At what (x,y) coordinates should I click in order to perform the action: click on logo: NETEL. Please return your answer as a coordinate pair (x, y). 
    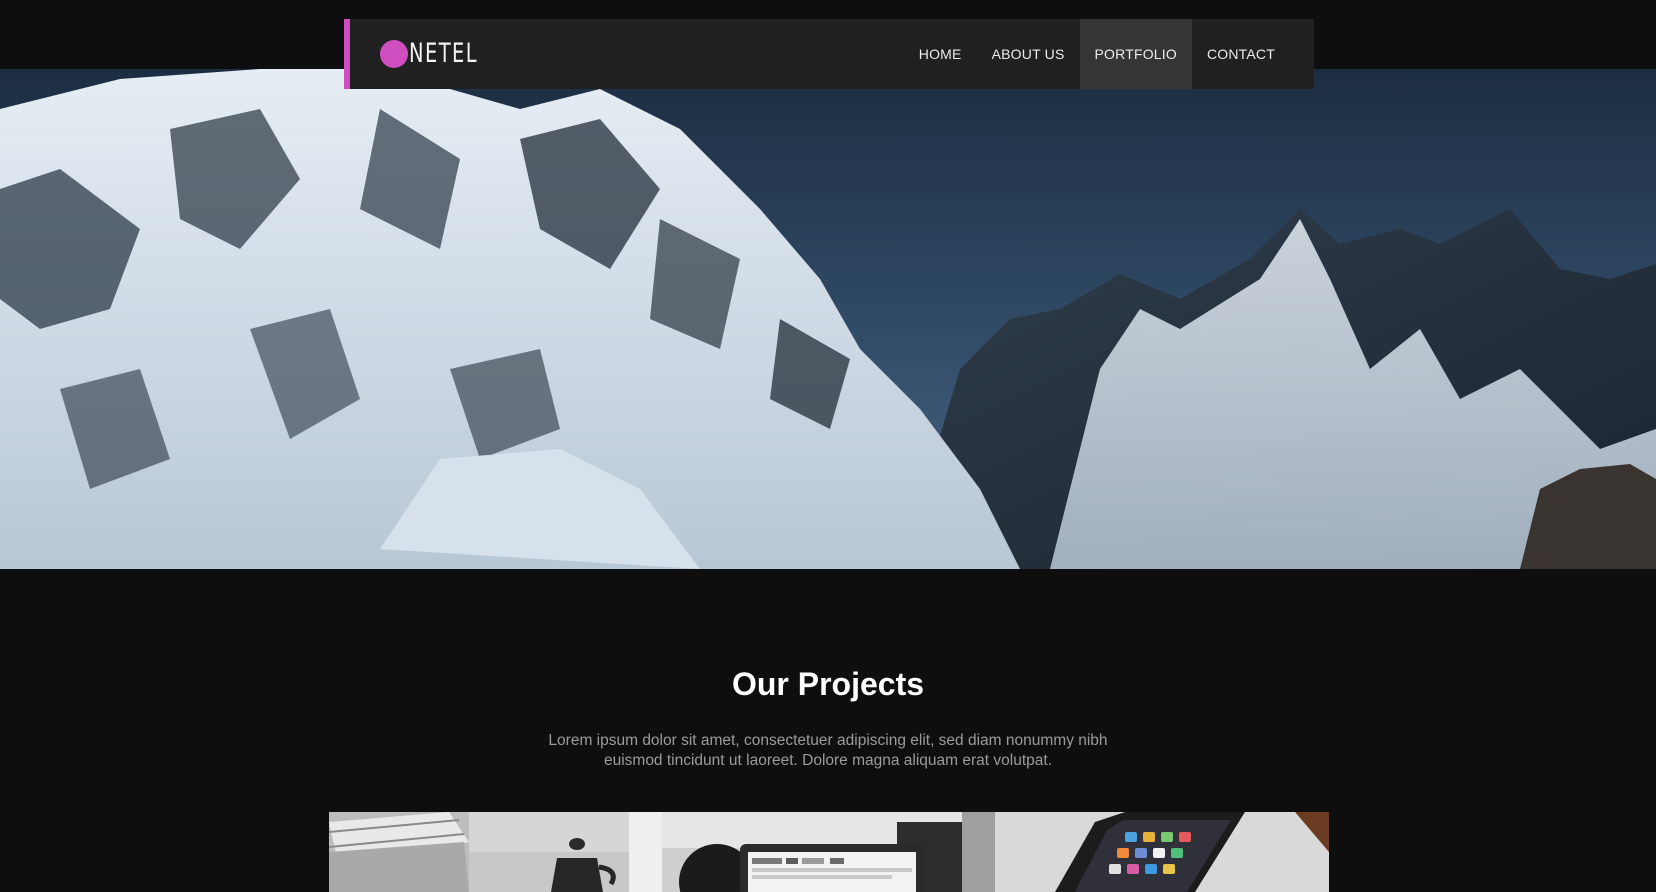
    Looking at the image, I should click on (442, 54).